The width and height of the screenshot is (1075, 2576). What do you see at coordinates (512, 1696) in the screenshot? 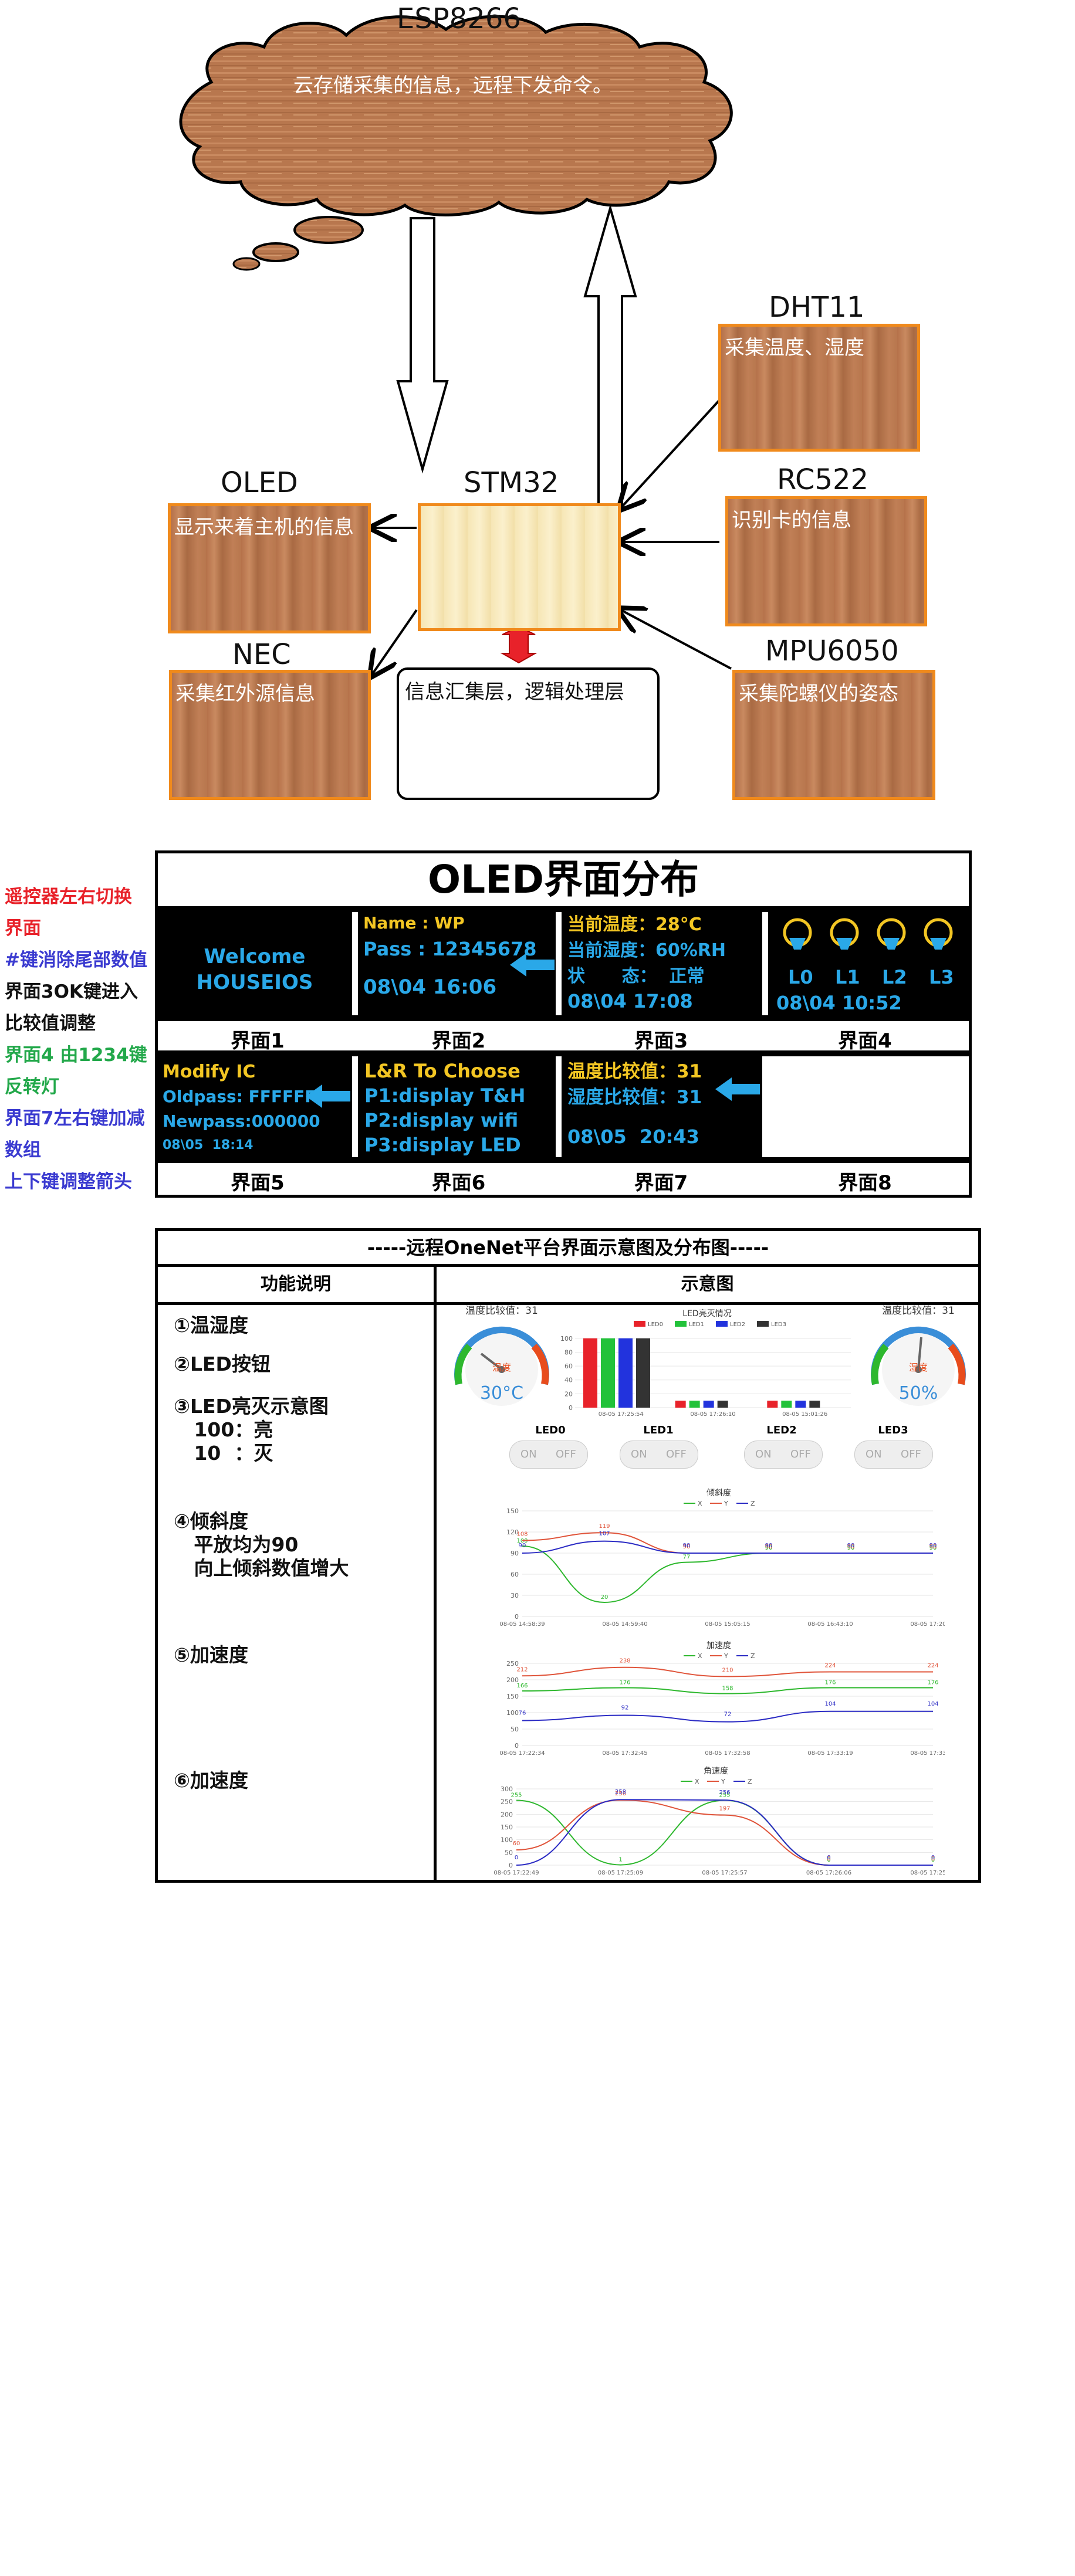
I see `y-tick: 150` at bounding box center [512, 1696].